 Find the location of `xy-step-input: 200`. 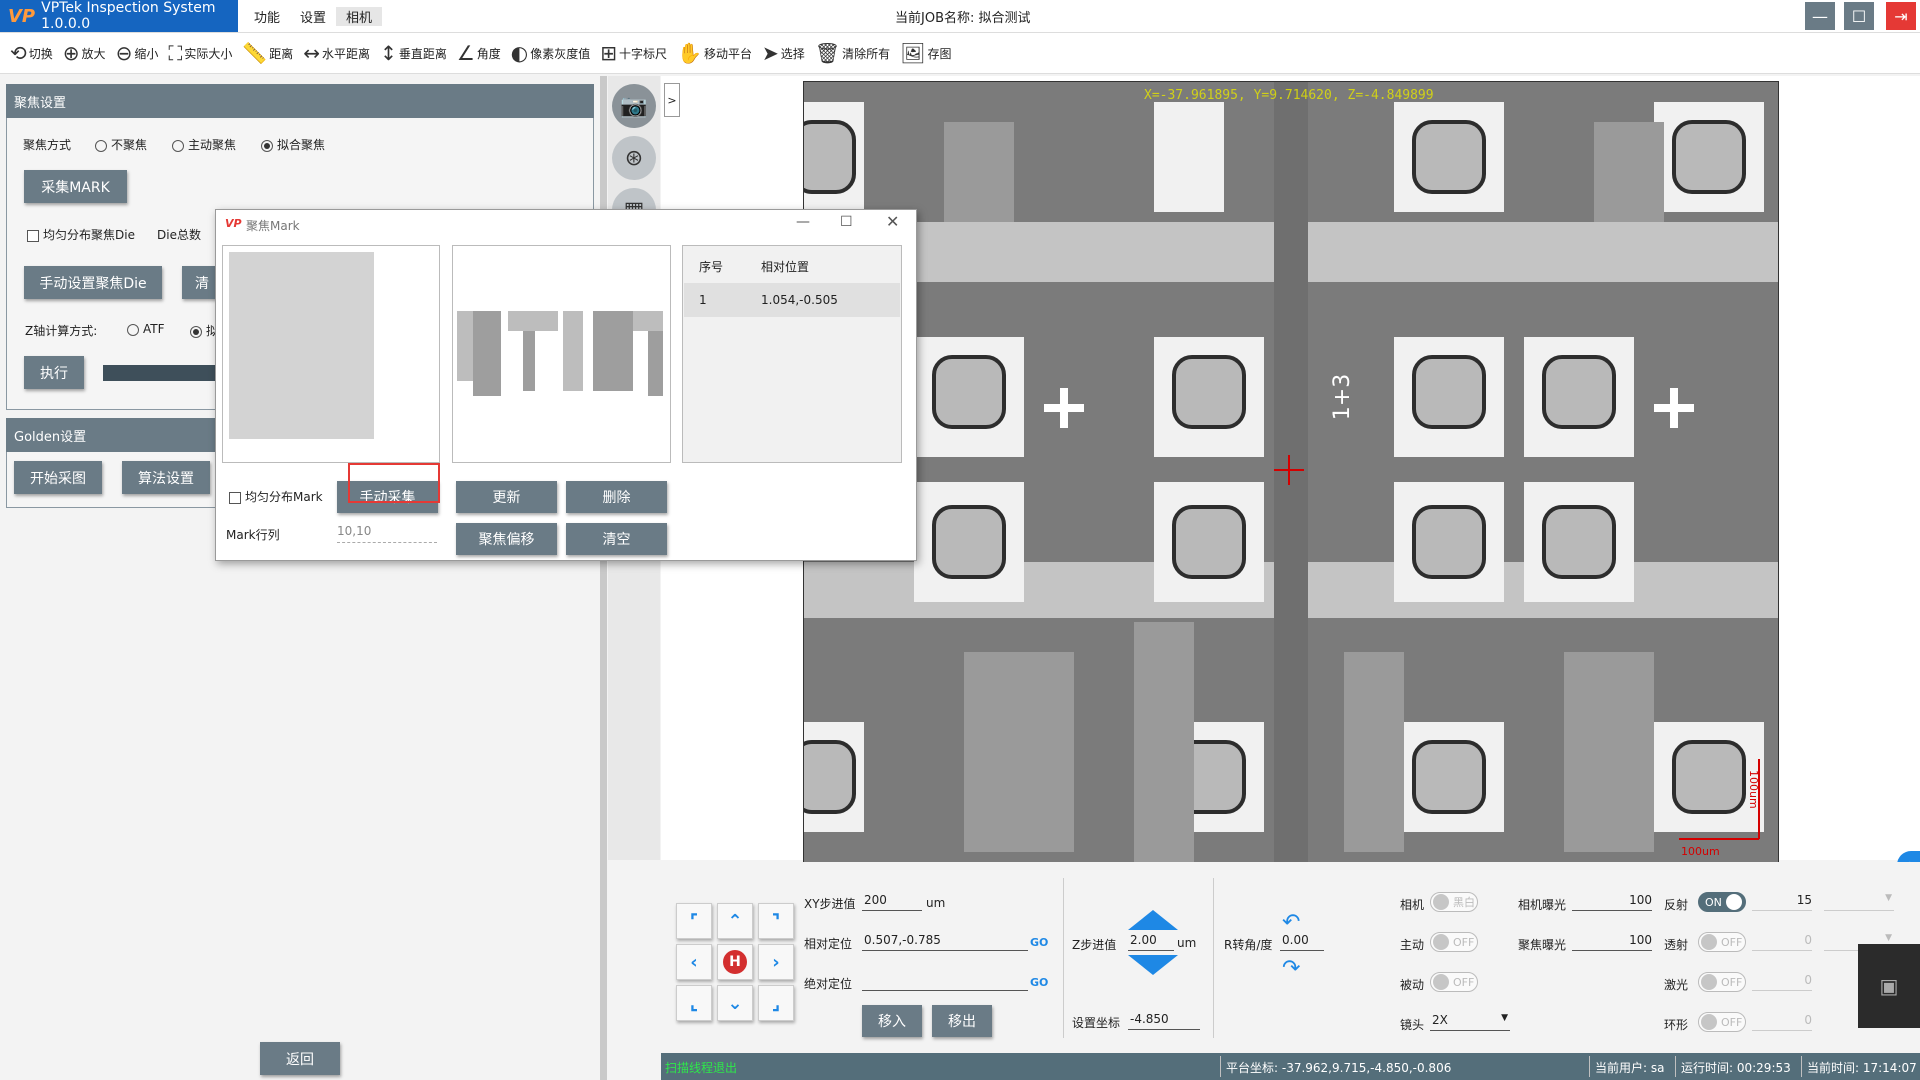

xy-step-input: 200 is located at coordinates (892, 902).